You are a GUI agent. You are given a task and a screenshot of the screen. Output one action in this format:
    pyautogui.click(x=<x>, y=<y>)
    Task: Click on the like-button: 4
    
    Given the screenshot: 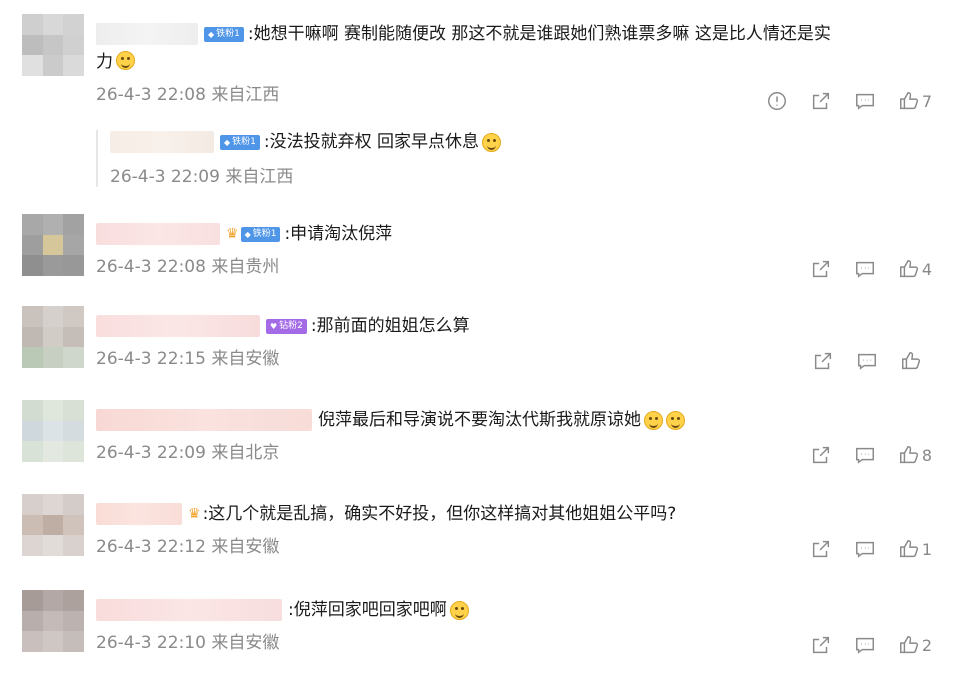 What is the action you would take?
    pyautogui.click(x=915, y=269)
    